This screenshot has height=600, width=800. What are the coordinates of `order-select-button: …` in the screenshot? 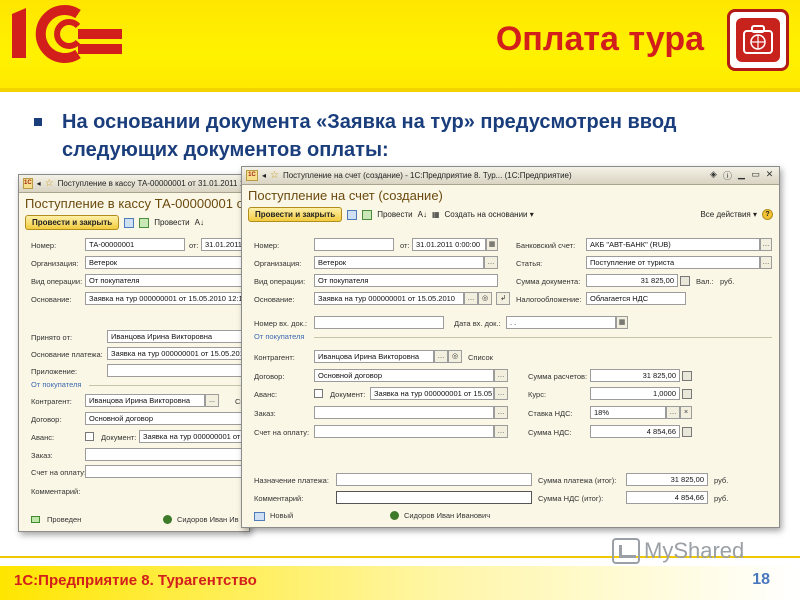 It's located at (501, 412).